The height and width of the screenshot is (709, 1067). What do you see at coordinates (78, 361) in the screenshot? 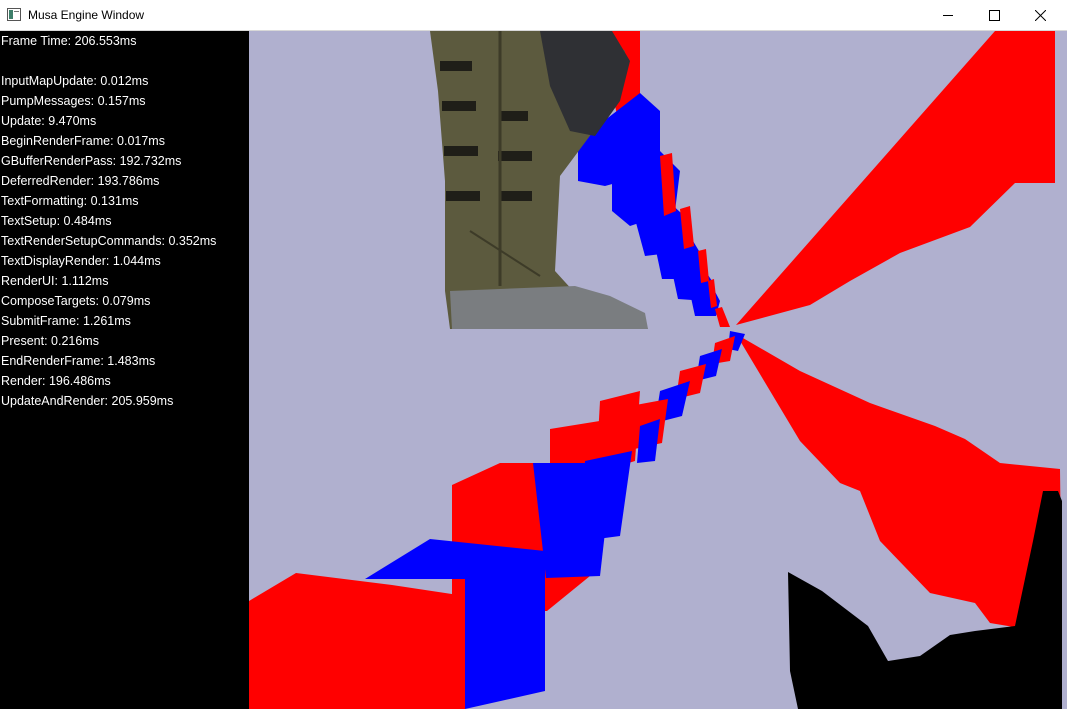
I see `timing-line: EndRenderFrame: 1.483ms` at bounding box center [78, 361].